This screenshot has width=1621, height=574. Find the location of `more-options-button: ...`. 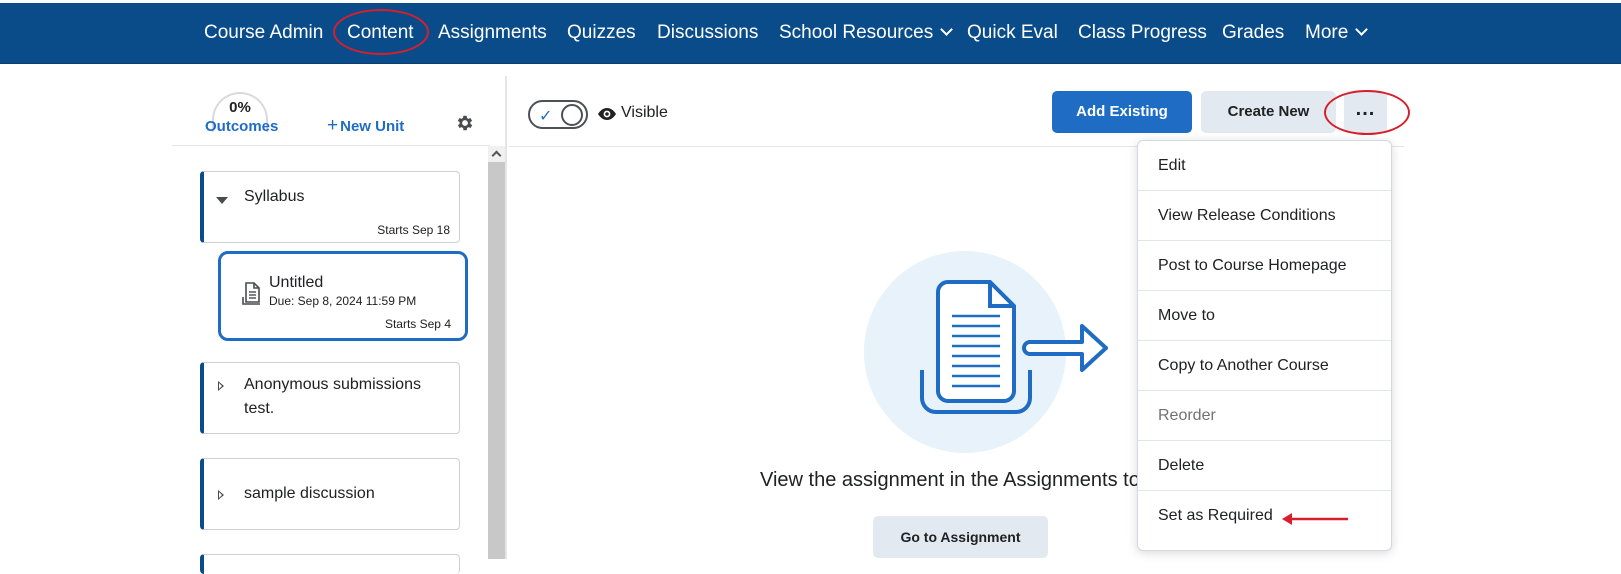

more-options-button: ... is located at coordinates (1365, 112).